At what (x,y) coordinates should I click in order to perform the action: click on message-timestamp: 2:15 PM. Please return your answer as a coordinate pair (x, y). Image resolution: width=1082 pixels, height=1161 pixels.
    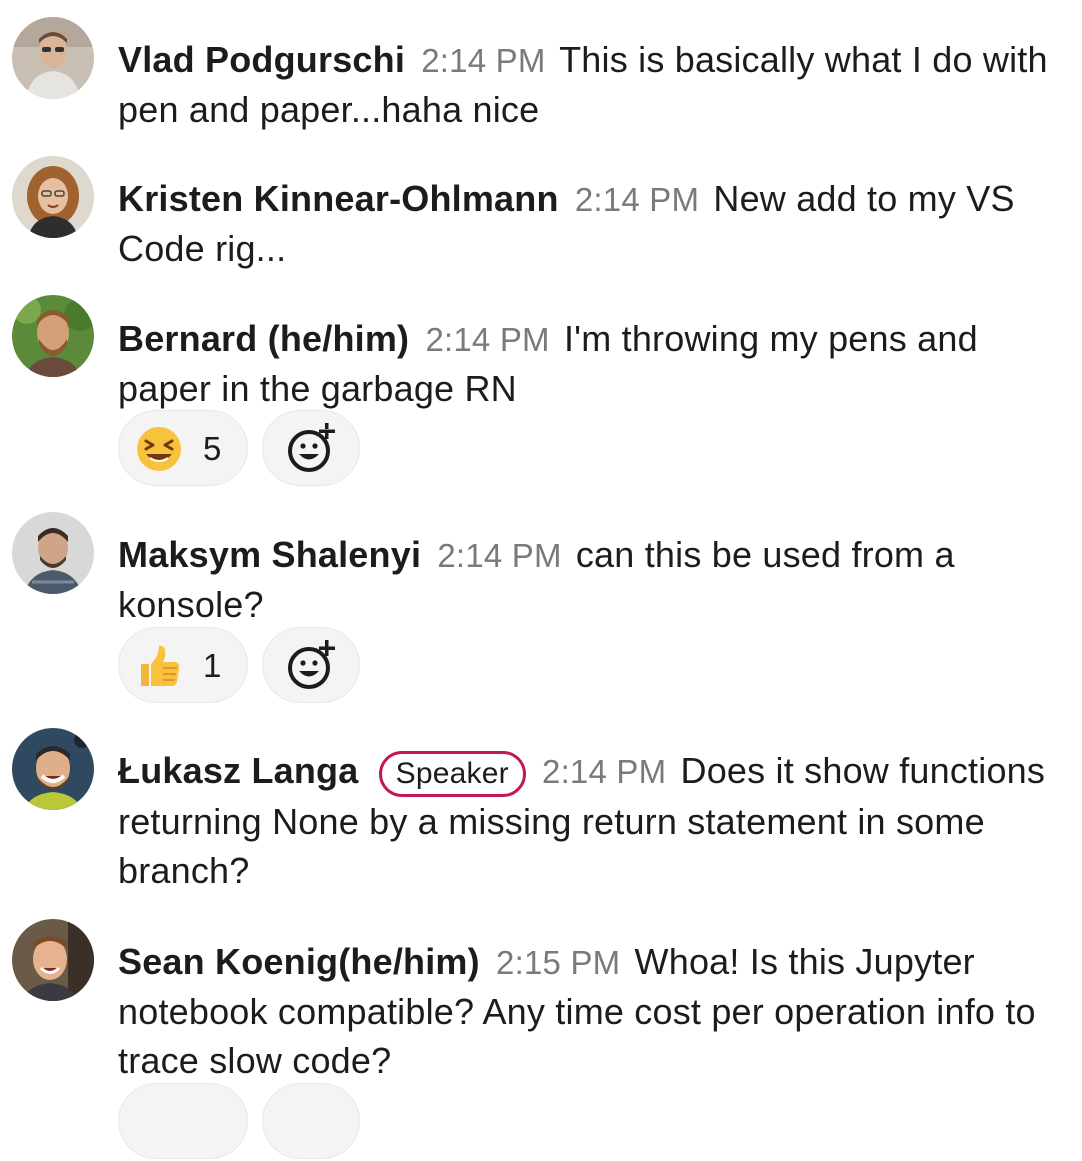
    Looking at the image, I should click on (558, 962).